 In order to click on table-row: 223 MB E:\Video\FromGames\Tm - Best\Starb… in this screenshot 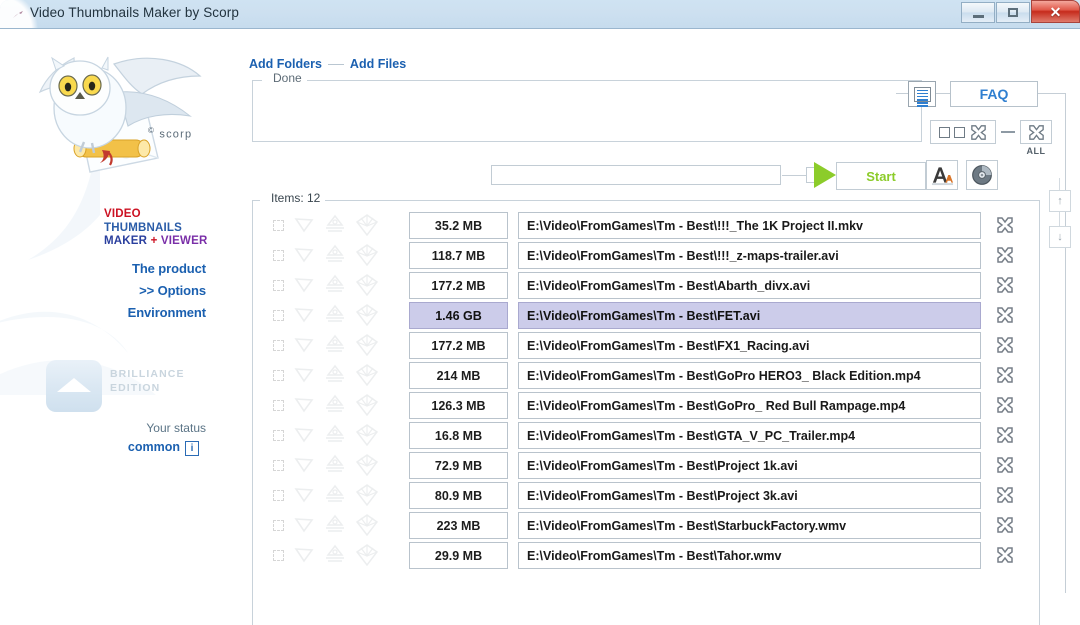, I will do `click(647, 525)`.